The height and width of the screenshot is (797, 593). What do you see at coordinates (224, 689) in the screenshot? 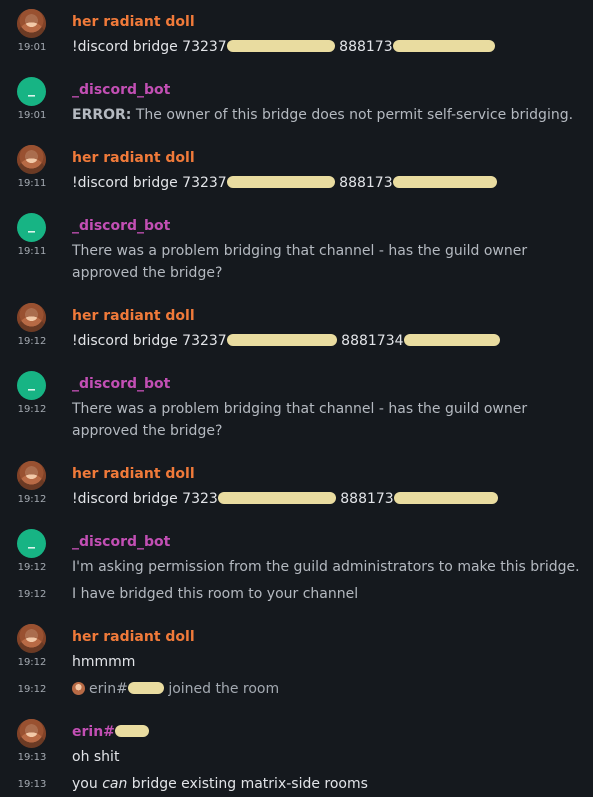
I see `membership-text: joined the room` at bounding box center [224, 689].